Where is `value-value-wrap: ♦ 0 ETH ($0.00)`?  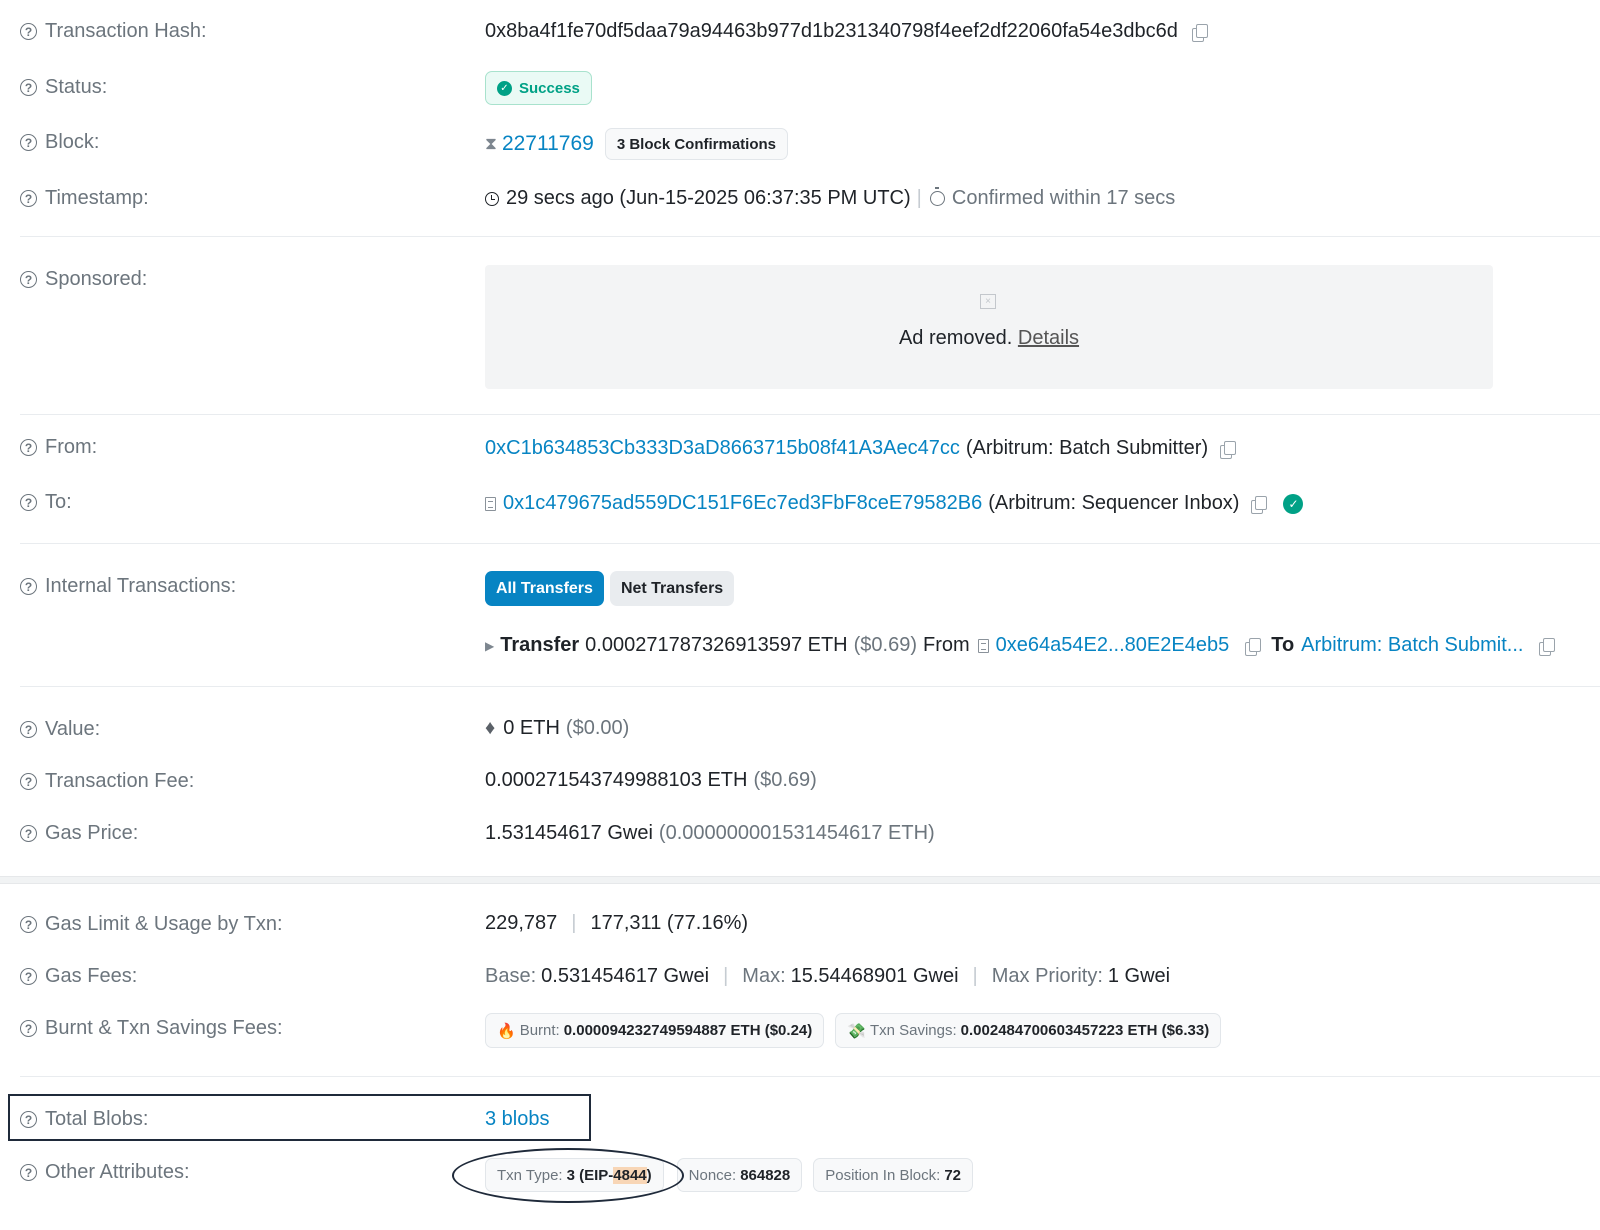 value-value-wrap: ♦ 0 ETH ($0.00) is located at coordinates (557, 728).